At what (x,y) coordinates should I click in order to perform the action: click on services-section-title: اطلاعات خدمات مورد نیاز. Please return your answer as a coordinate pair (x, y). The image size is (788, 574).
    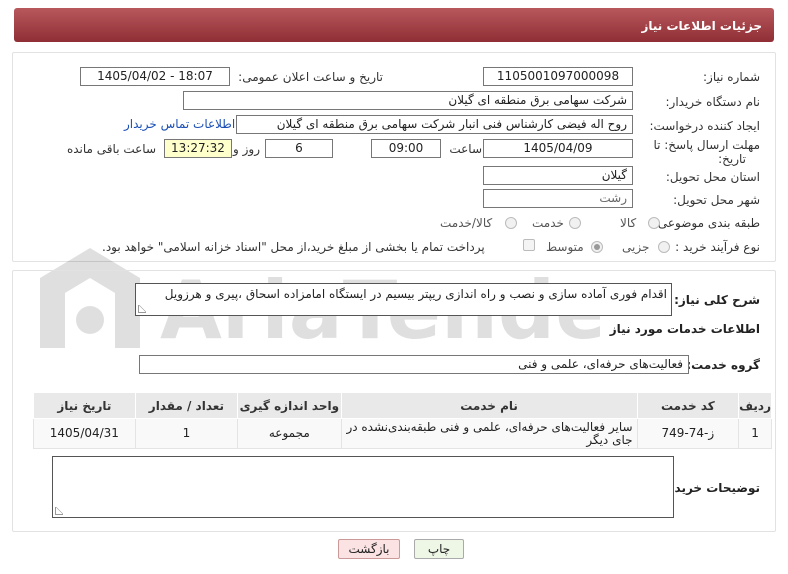
    Looking at the image, I should click on (684, 329).